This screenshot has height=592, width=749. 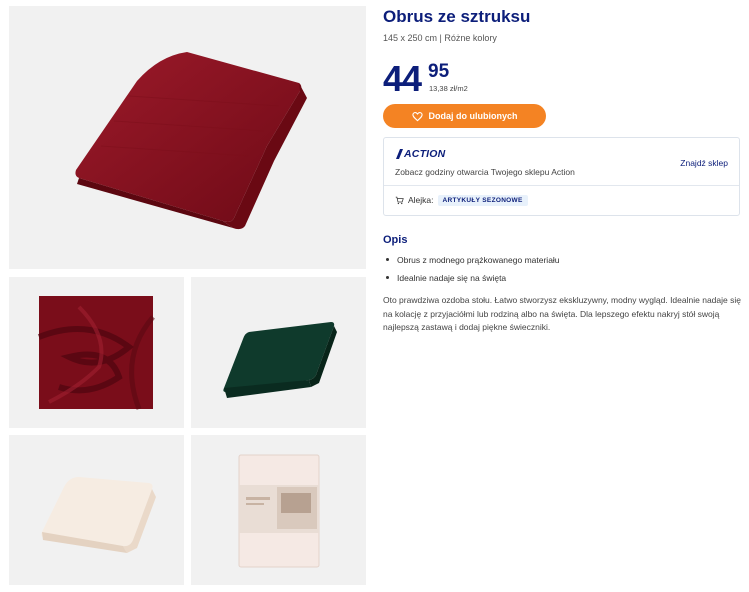 I want to click on packaged-tablecloth-image, so click(x=279, y=511).